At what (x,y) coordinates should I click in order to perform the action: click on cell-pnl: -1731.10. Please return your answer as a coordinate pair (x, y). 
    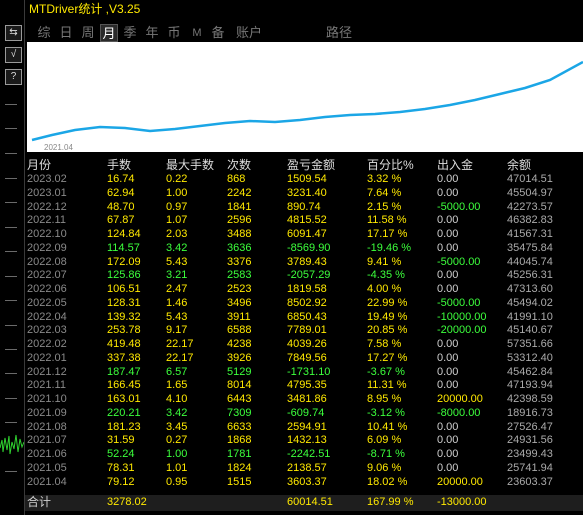
    Looking at the image, I should click on (309, 371).